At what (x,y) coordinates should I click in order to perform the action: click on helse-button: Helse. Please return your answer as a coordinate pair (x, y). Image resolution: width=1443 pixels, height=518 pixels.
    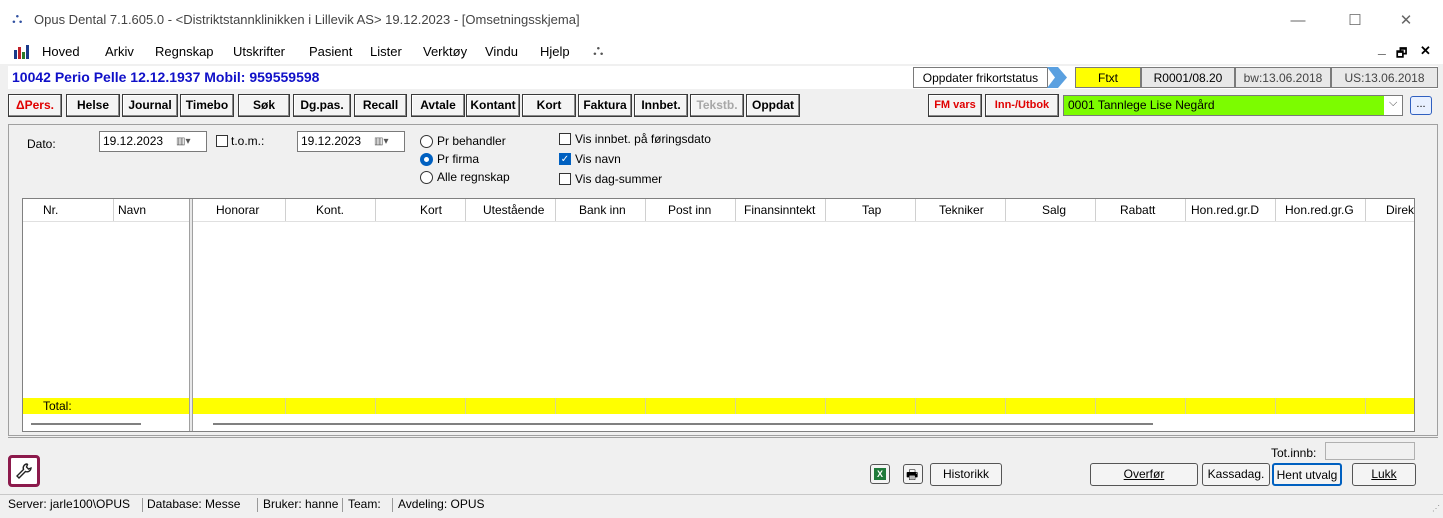
    Looking at the image, I should click on (93, 105).